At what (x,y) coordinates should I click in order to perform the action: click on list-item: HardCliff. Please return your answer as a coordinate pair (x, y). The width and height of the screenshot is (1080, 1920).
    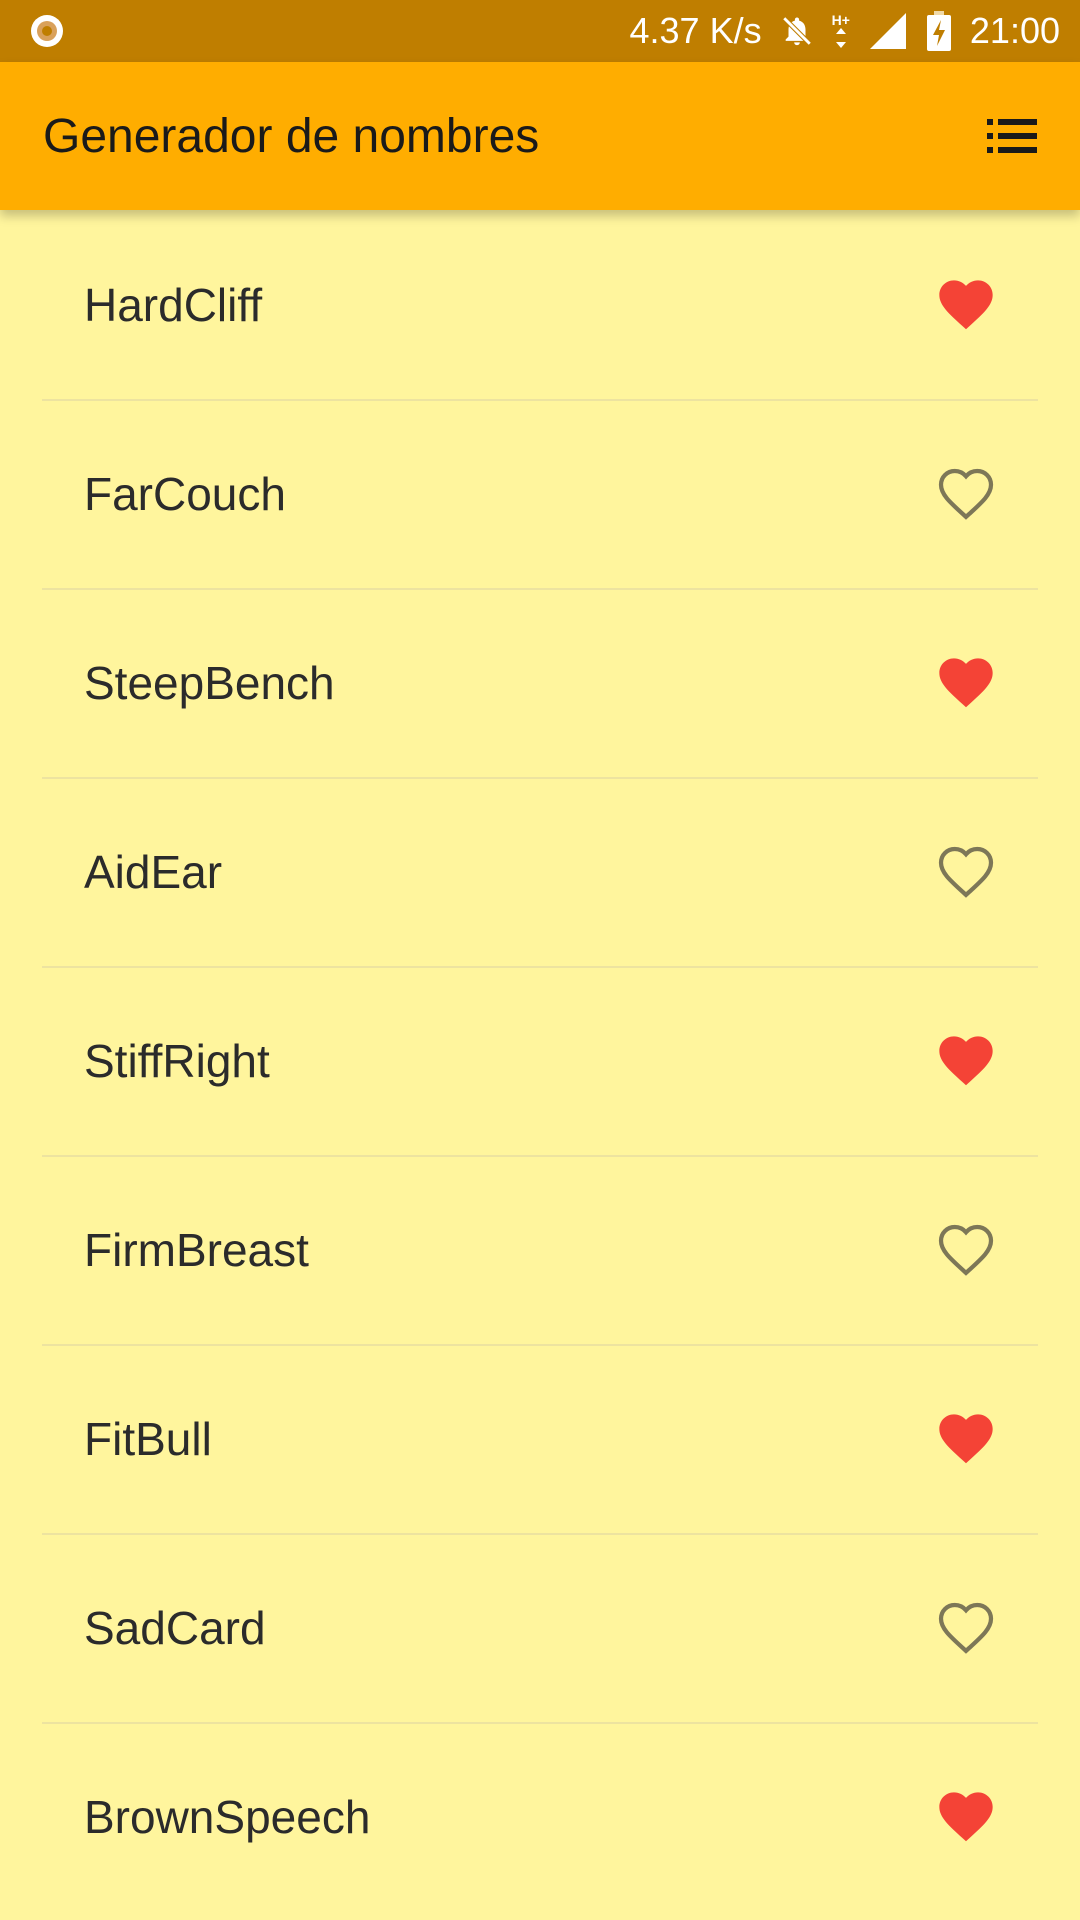
    Looking at the image, I should click on (540, 304).